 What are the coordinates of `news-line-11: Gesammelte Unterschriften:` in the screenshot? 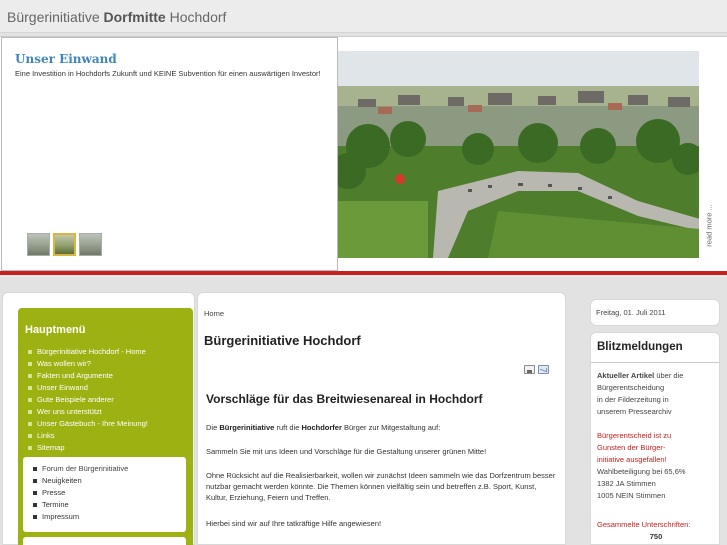 It's located at (644, 524).